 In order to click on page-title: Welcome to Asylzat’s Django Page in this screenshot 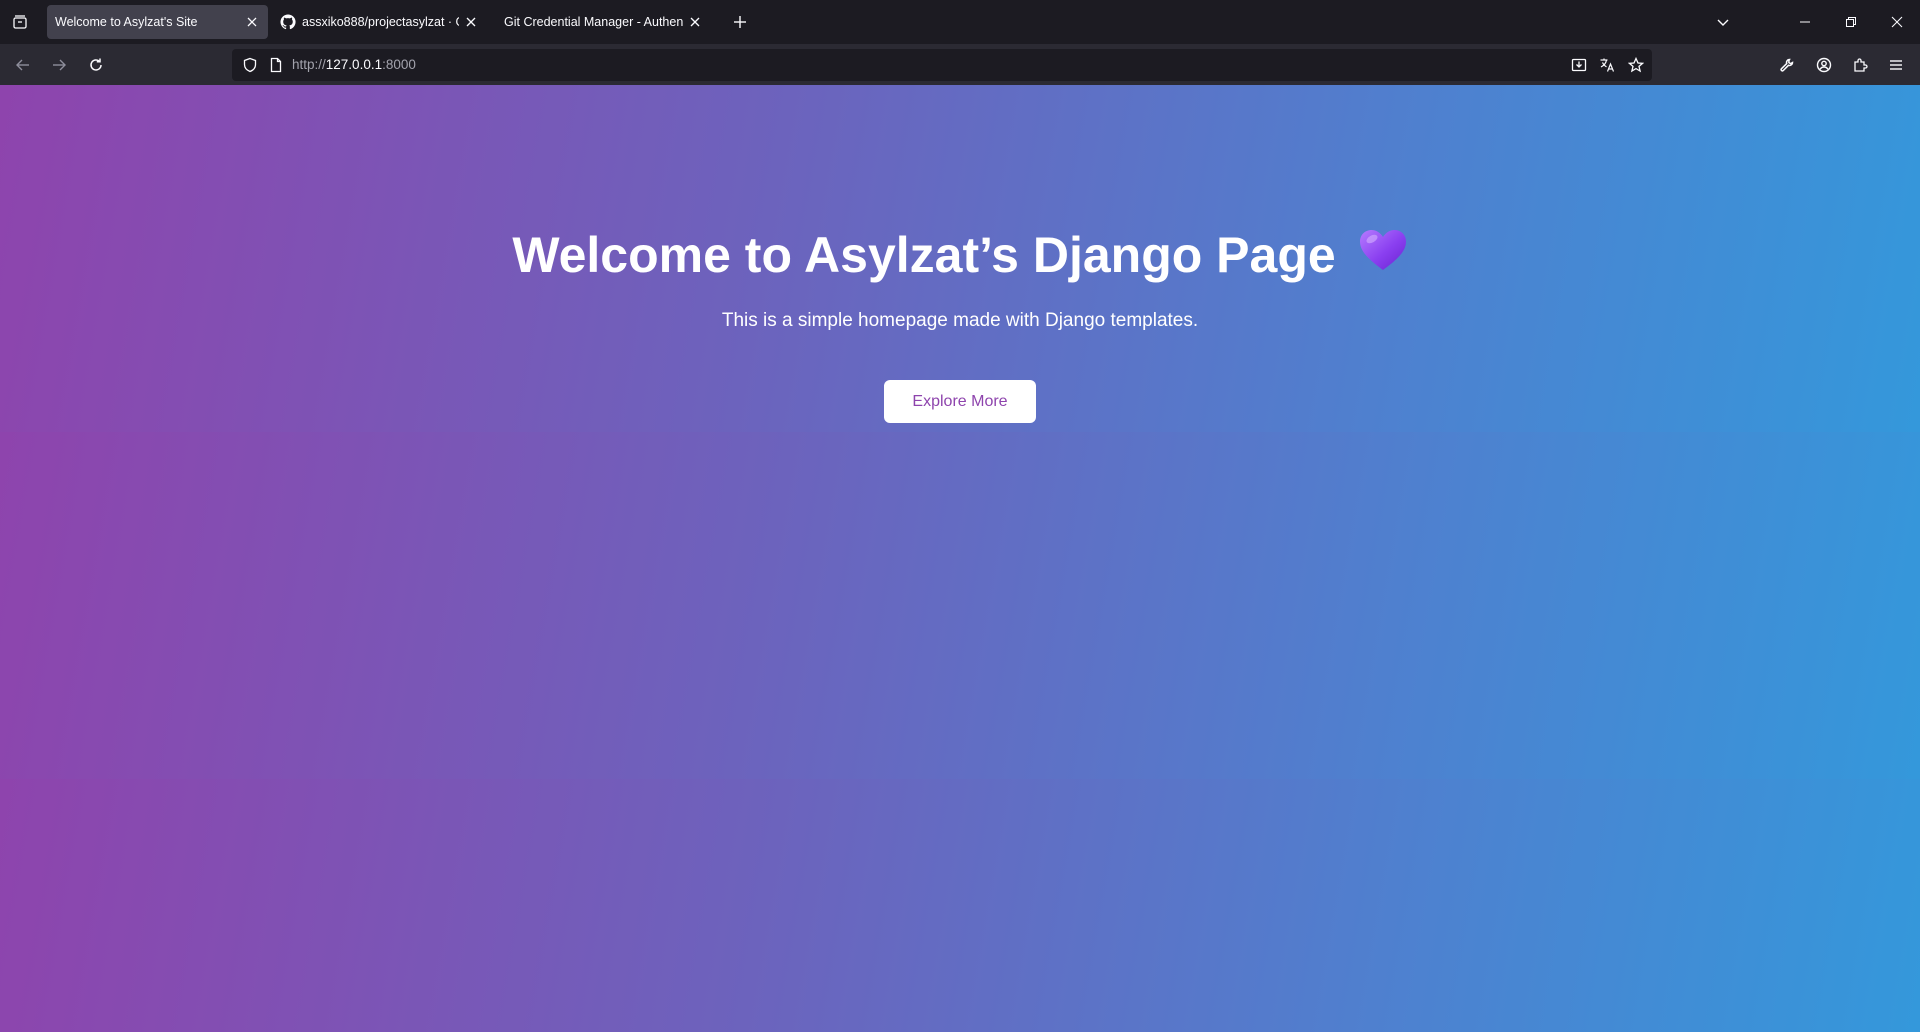, I will do `click(960, 255)`.